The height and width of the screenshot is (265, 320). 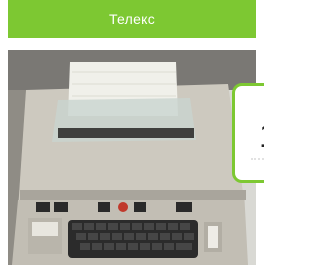 I want to click on callout-dotted-line, so click(x=257, y=158).